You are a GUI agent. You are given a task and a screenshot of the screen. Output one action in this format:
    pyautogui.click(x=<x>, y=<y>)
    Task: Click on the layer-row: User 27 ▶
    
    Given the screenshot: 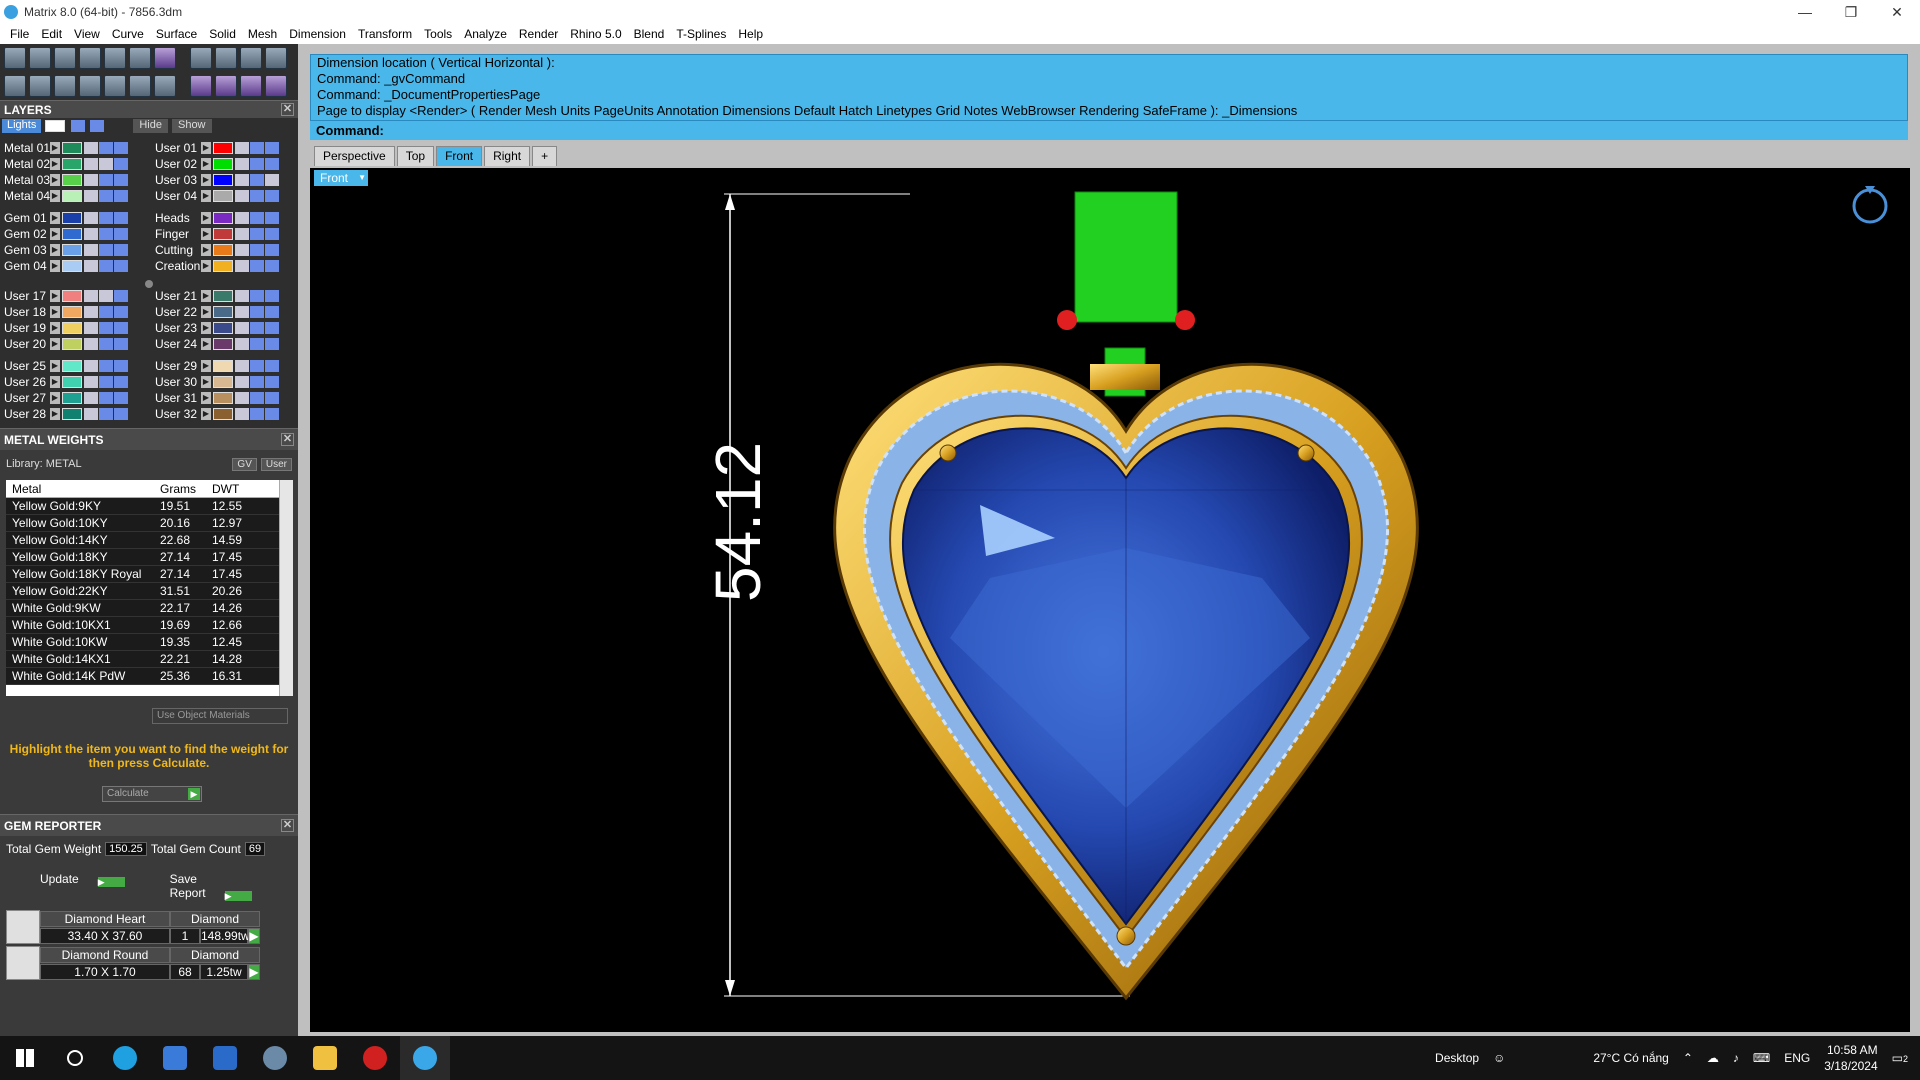 What is the action you would take?
    pyautogui.click(x=73, y=398)
    